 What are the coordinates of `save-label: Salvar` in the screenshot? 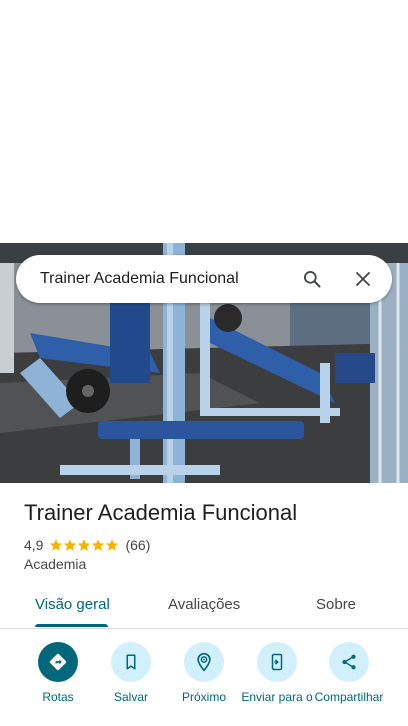 It's located at (130, 697).